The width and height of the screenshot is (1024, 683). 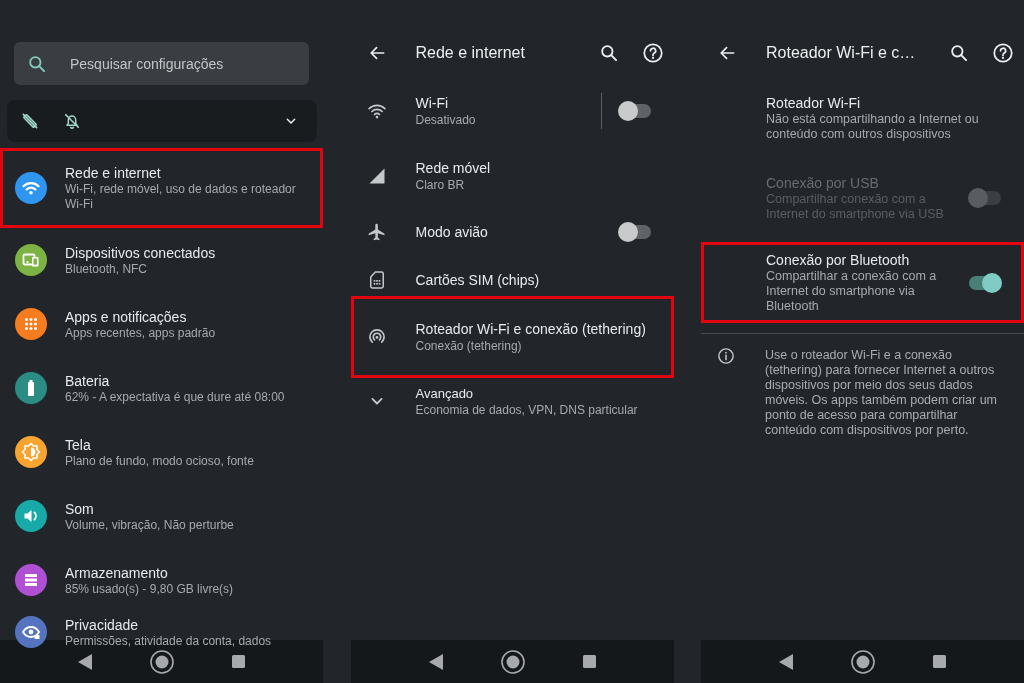 What do you see at coordinates (855, 207) in the screenshot?
I see `setting-summary: Compartilhar conexão com a Internet do smartphone via USB` at bounding box center [855, 207].